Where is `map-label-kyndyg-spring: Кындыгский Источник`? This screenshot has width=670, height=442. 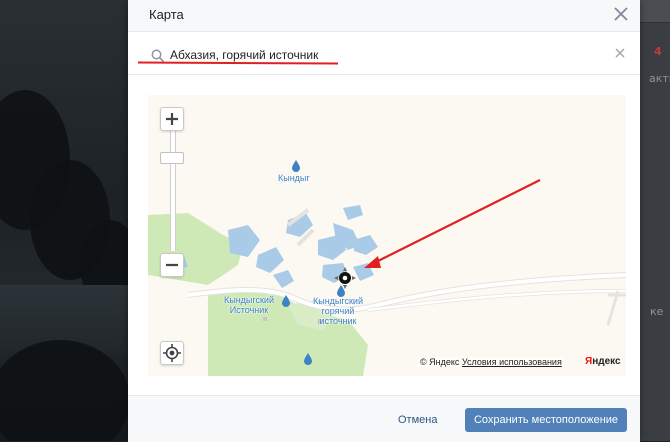
map-label-kyndyg-spring: Кындыгский Источник is located at coordinates (249, 305).